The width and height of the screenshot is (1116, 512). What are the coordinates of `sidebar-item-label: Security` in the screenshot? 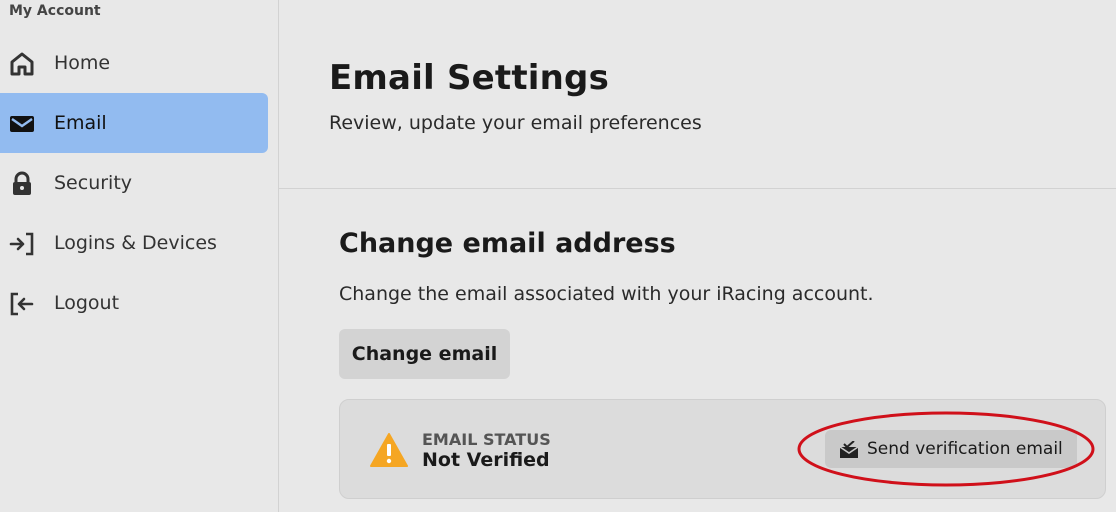 It's located at (93, 183).